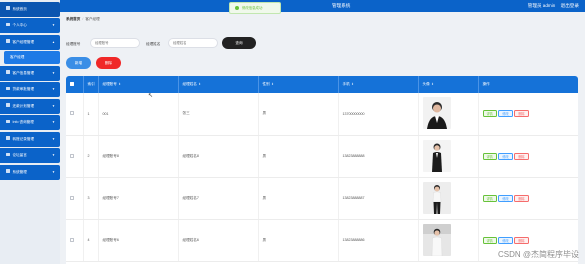 The image size is (585, 264). Describe the element at coordinates (346, 84) in the screenshot. I see `header-phone-label: 手机` at that location.